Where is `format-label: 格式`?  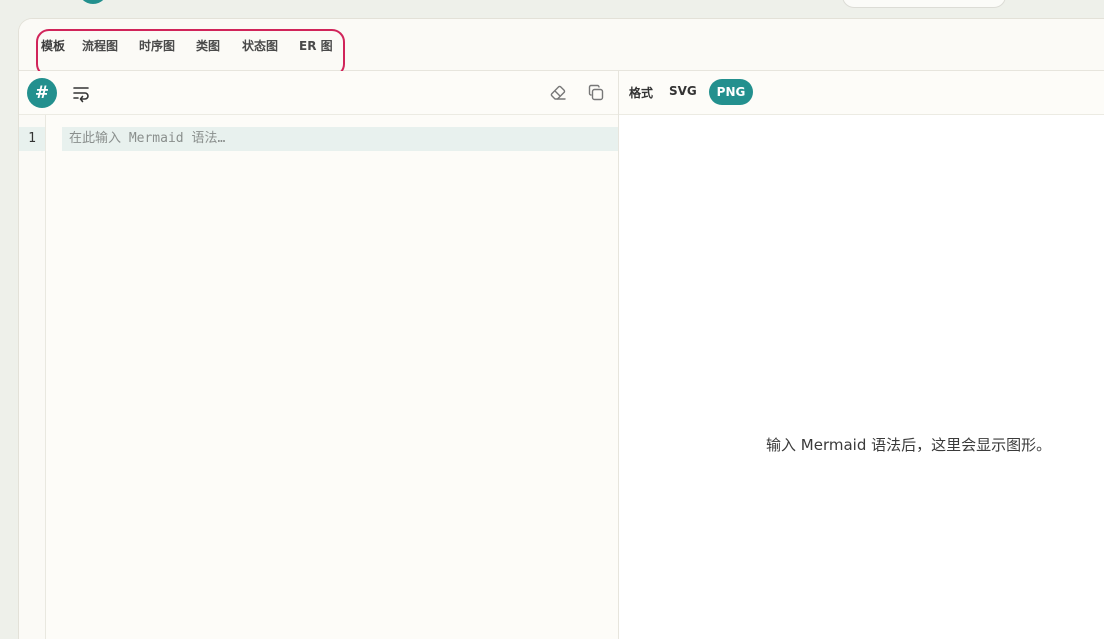
format-label: 格式 is located at coordinates (641, 93).